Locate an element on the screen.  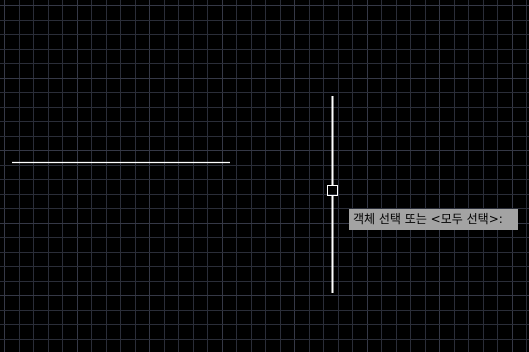
command-prompt-tooltip: 객체 선택 또는 <모두 선택>: is located at coordinates (433, 219).